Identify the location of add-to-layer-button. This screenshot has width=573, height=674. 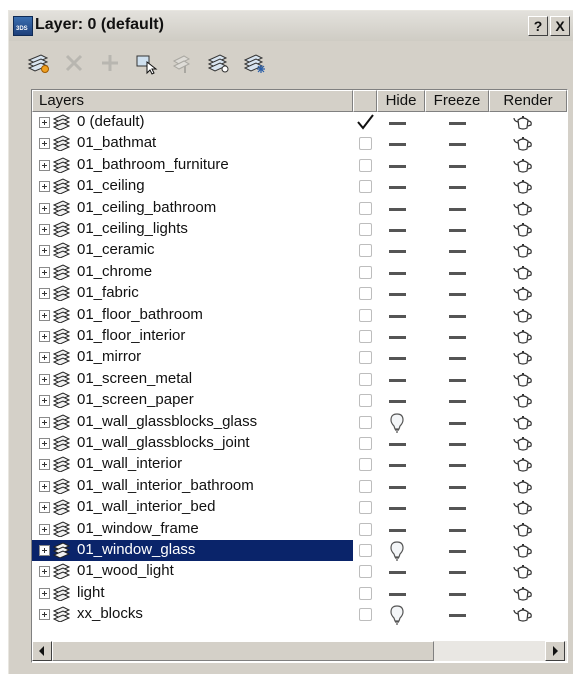
(110, 63).